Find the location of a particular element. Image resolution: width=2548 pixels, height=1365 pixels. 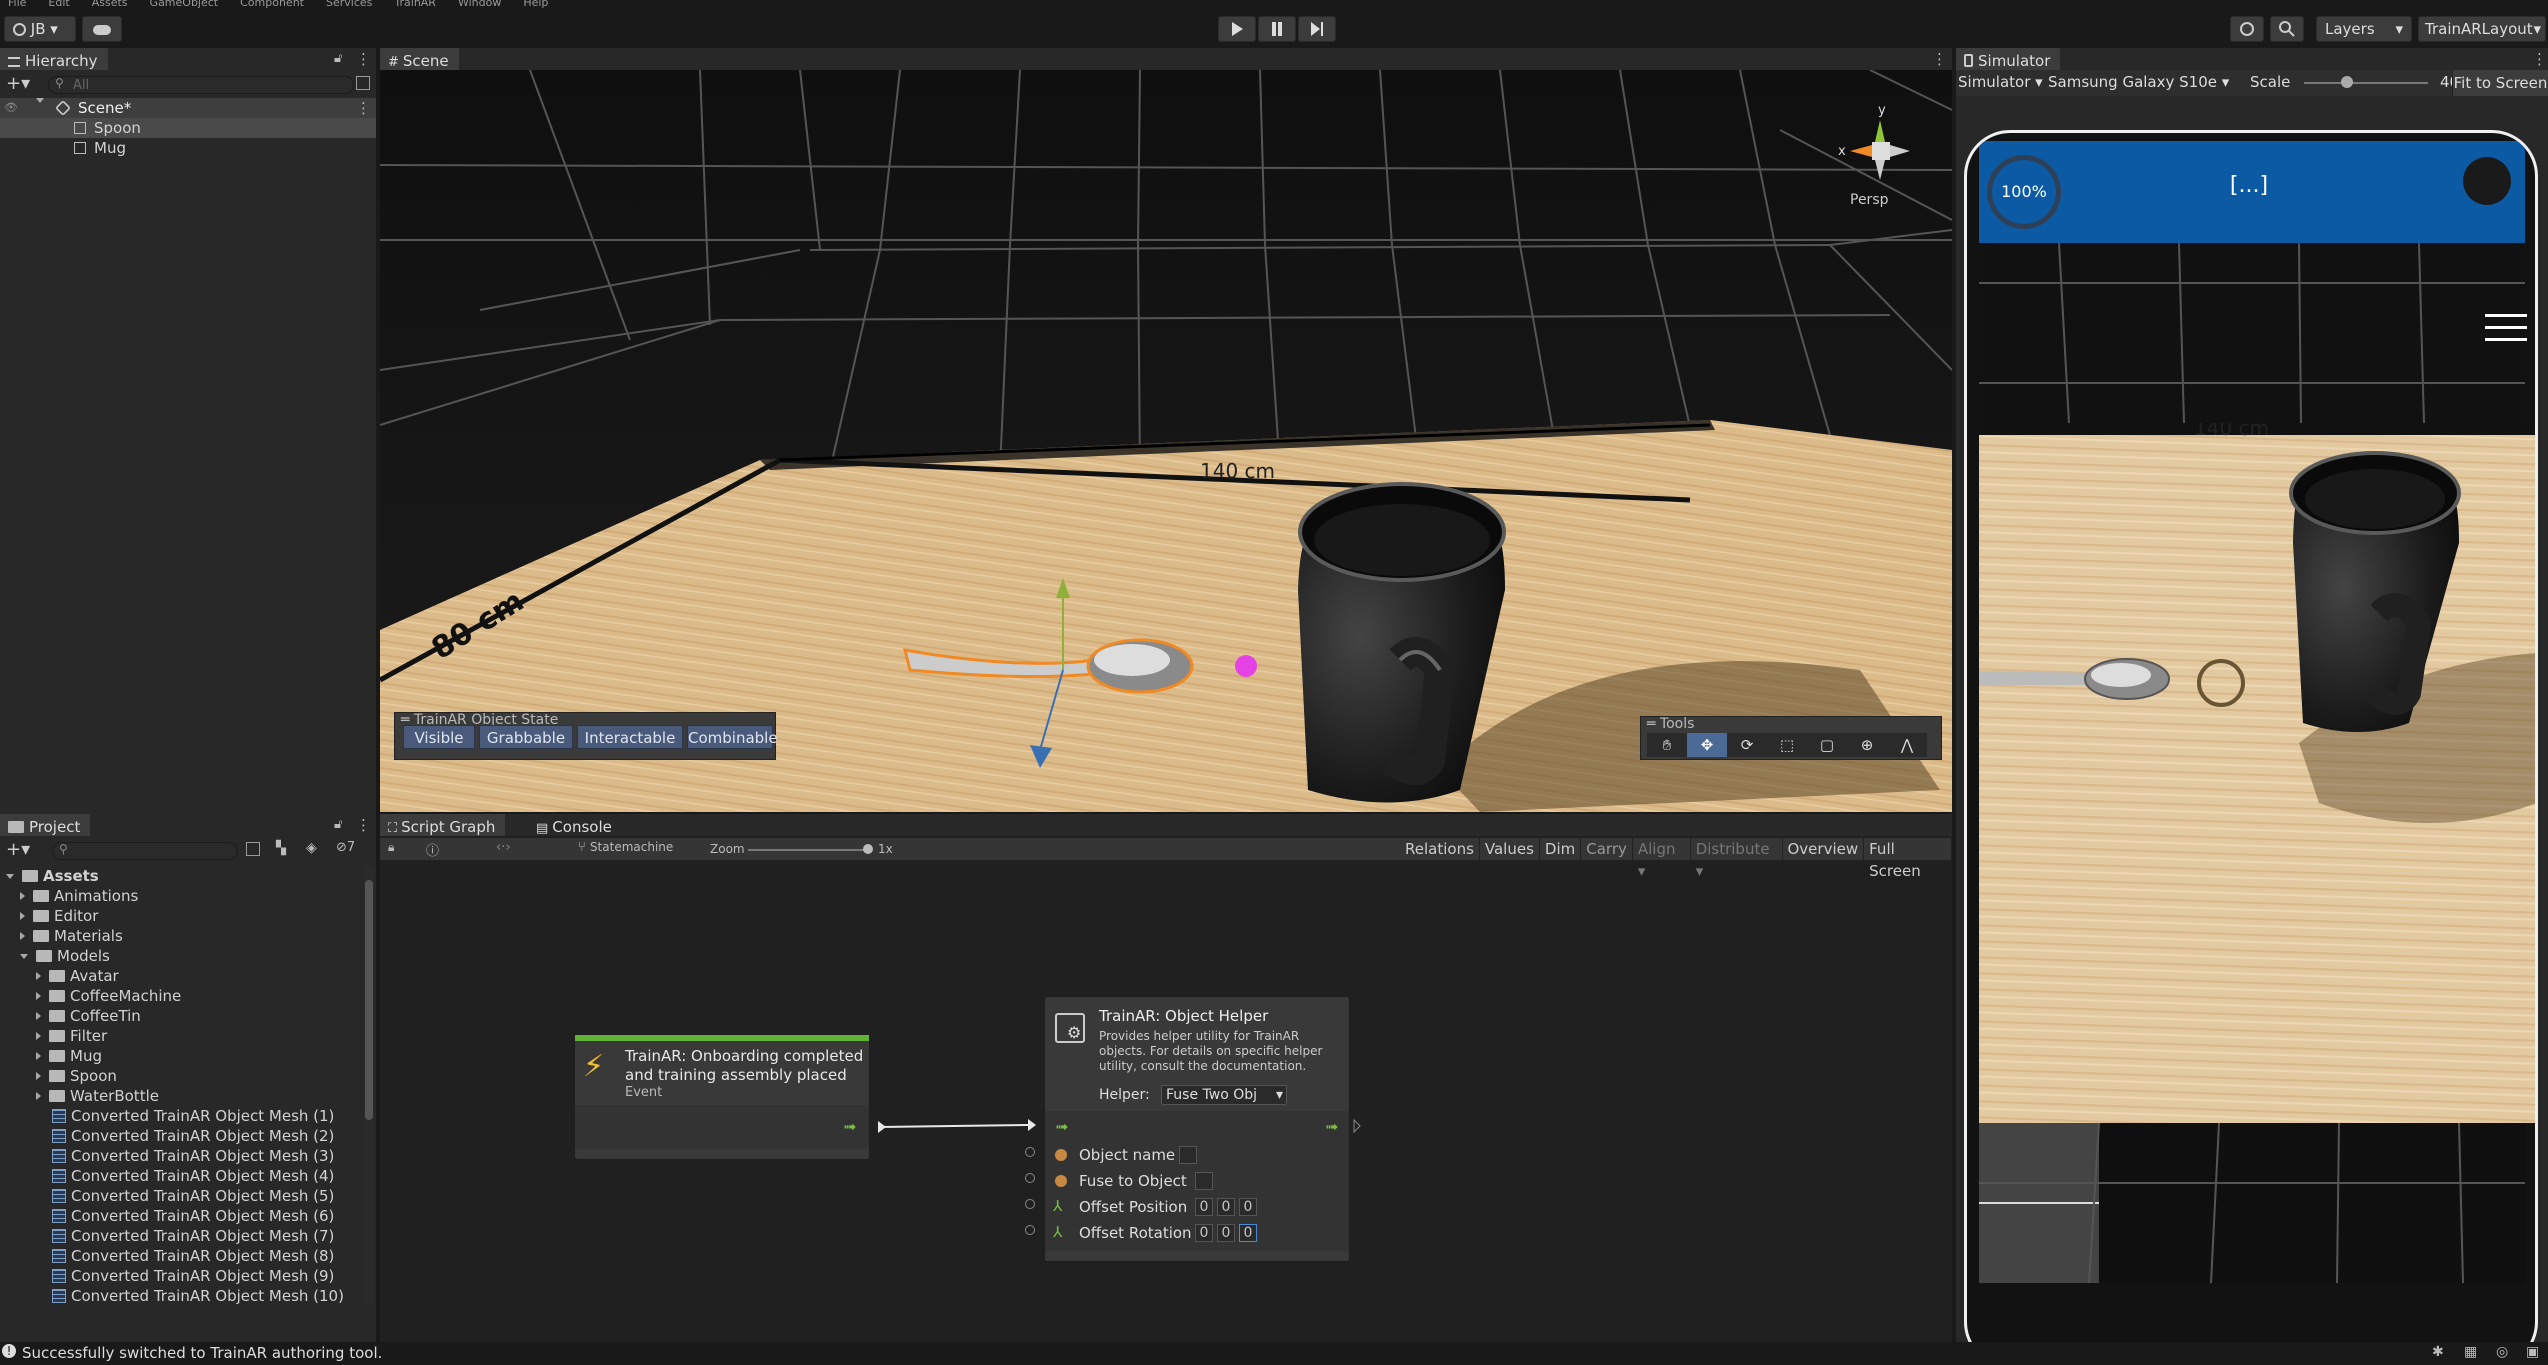

tab-hierarchy: Hierarchy is located at coordinates (54, 59).